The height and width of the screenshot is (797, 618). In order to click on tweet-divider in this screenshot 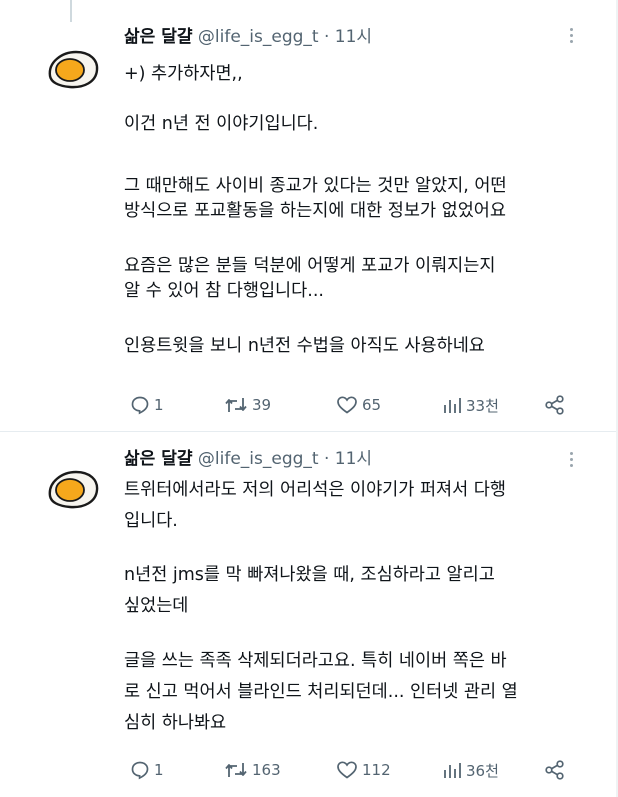, I will do `click(309, 431)`.